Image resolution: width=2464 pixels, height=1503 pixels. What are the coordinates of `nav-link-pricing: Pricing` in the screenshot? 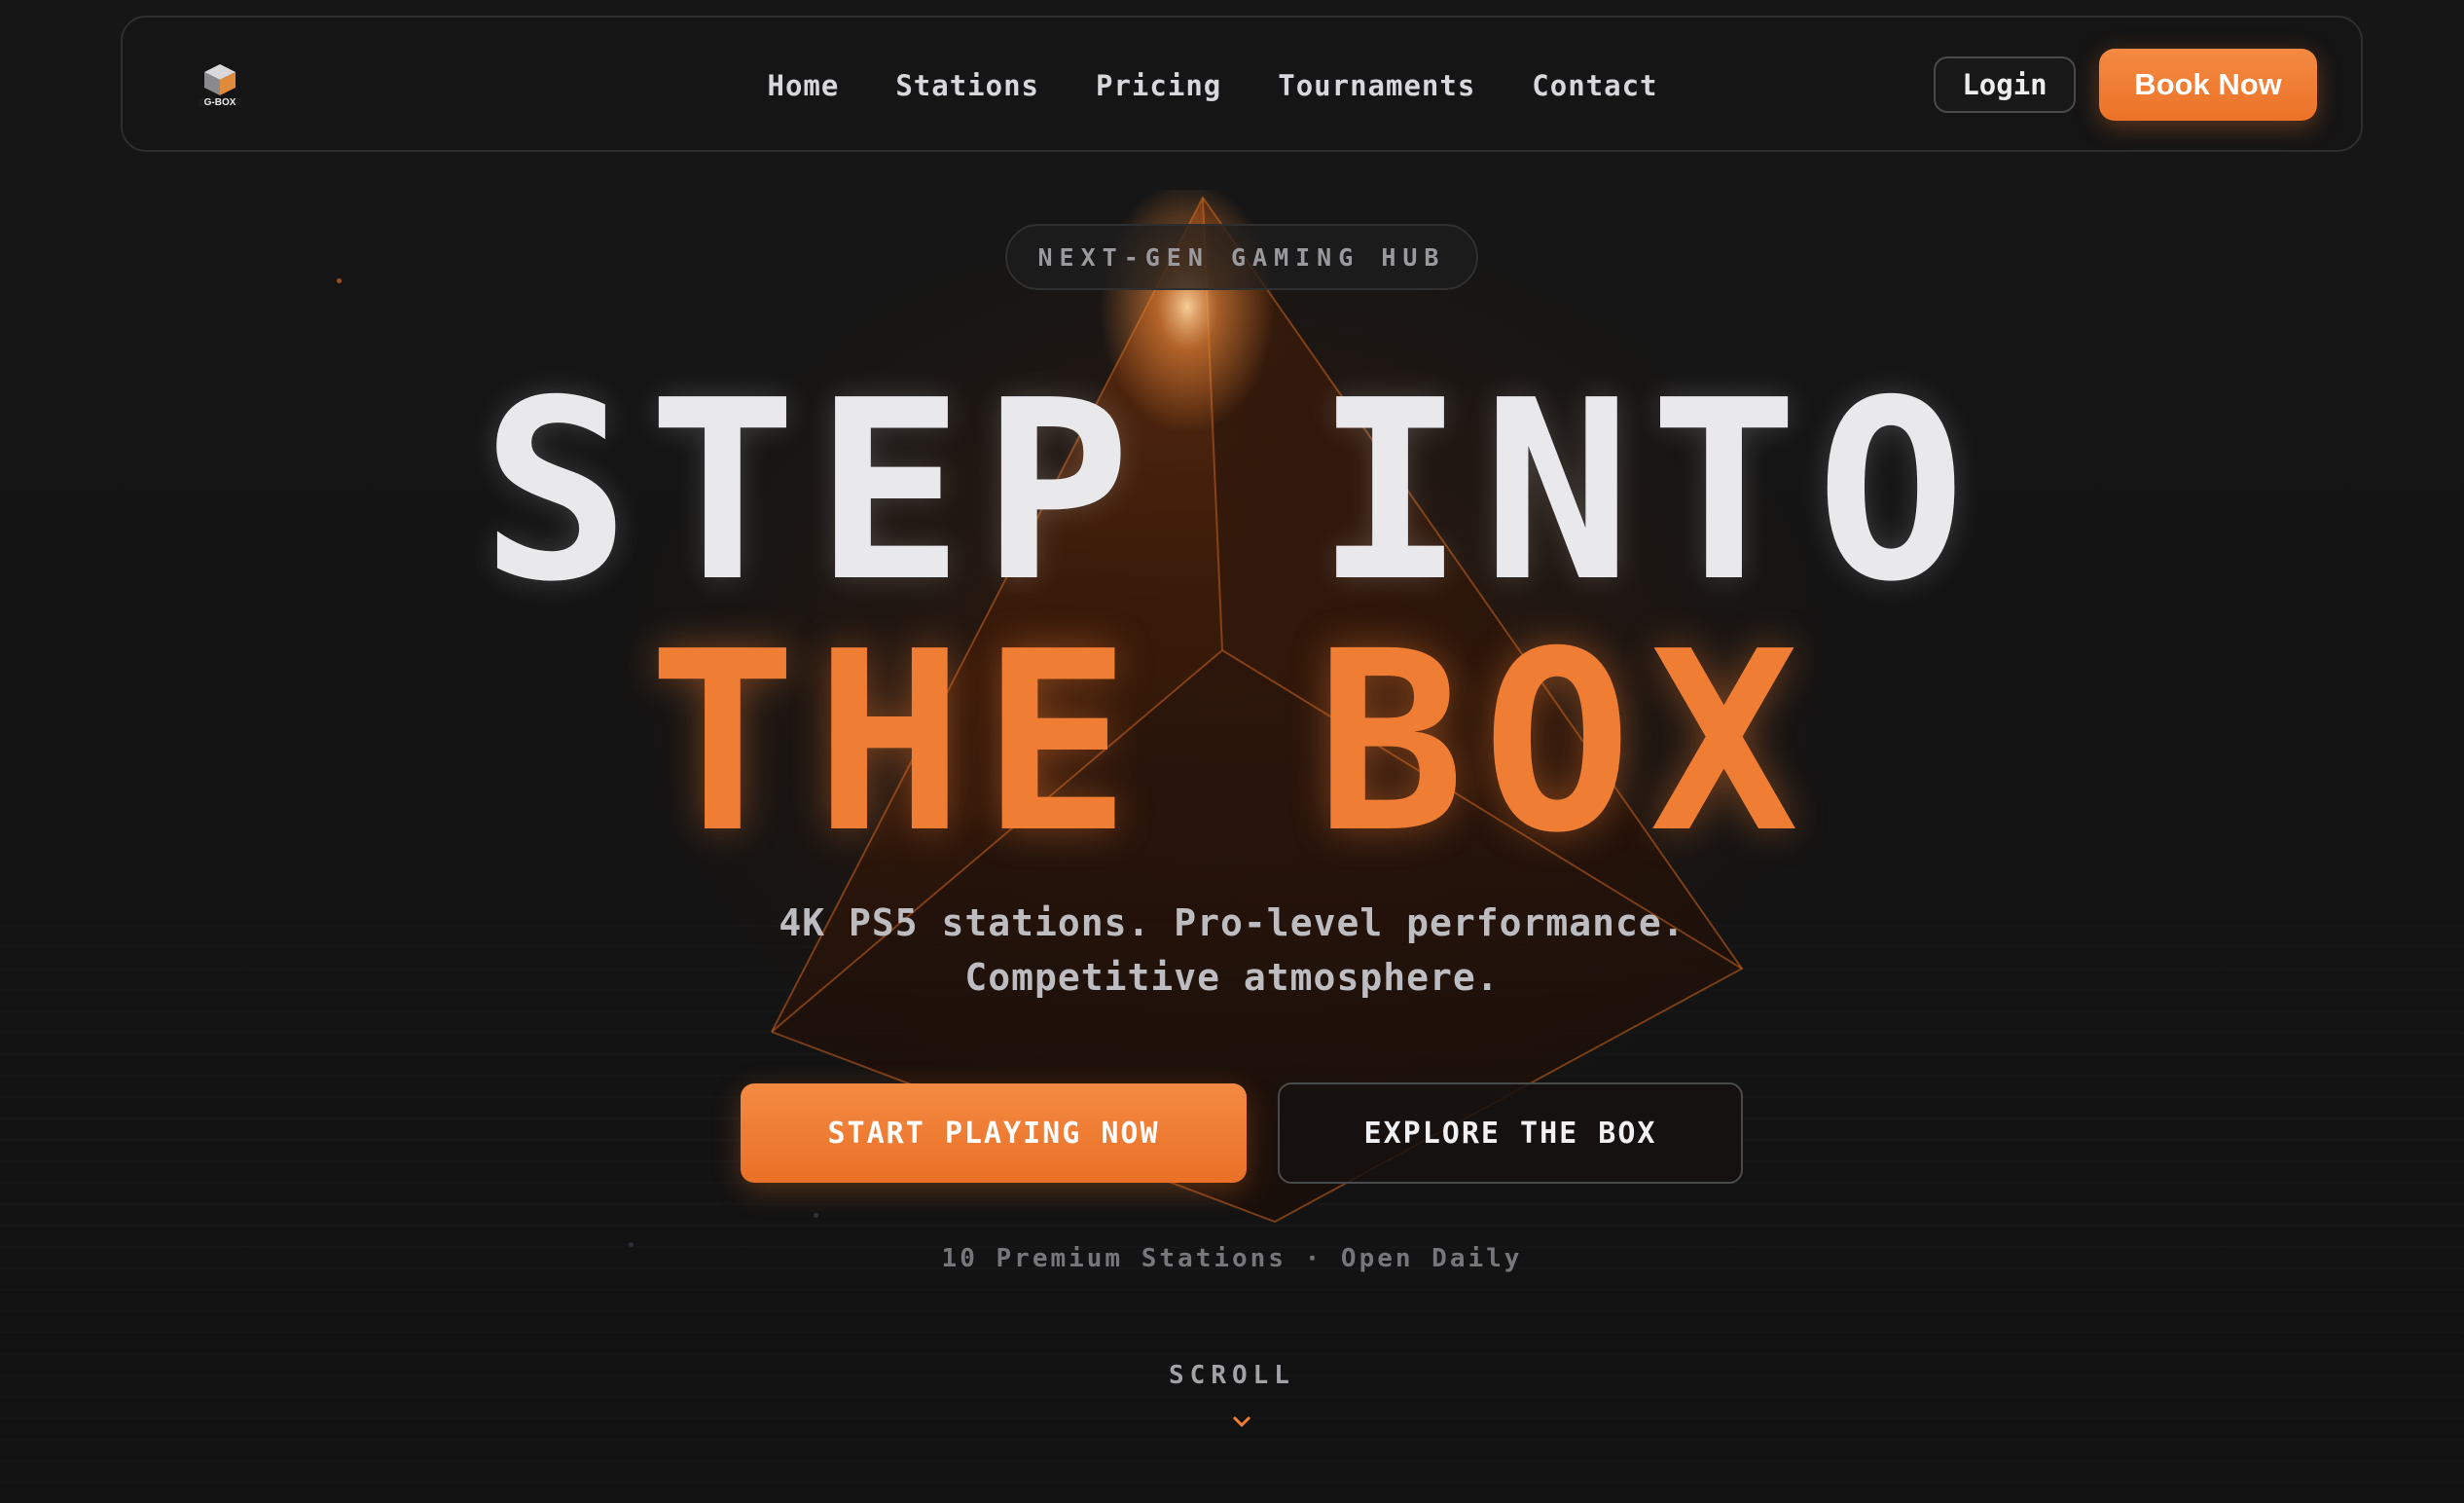 It's located at (1158, 85).